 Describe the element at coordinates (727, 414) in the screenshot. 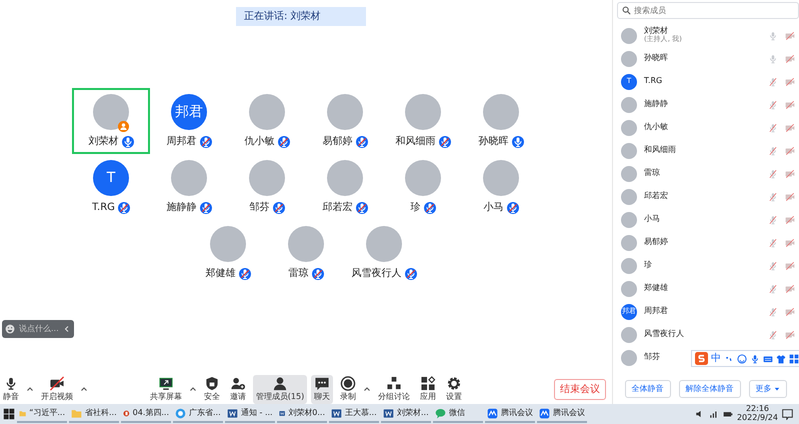

I see `battery-icon` at that location.